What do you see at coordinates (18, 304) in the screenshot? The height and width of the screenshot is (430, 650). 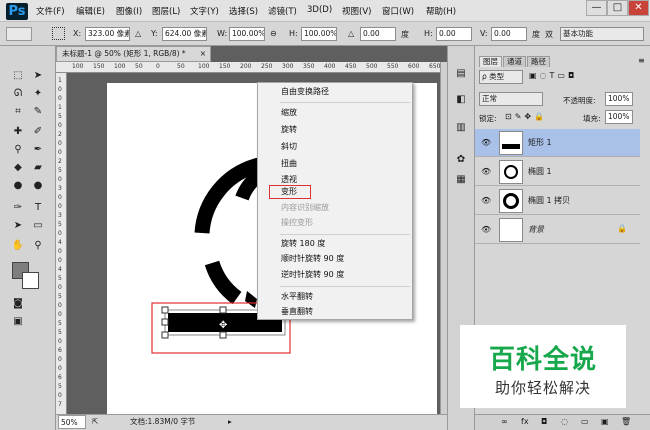 I see `quick-mask-icon: ◙` at bounding box center [18, 304].